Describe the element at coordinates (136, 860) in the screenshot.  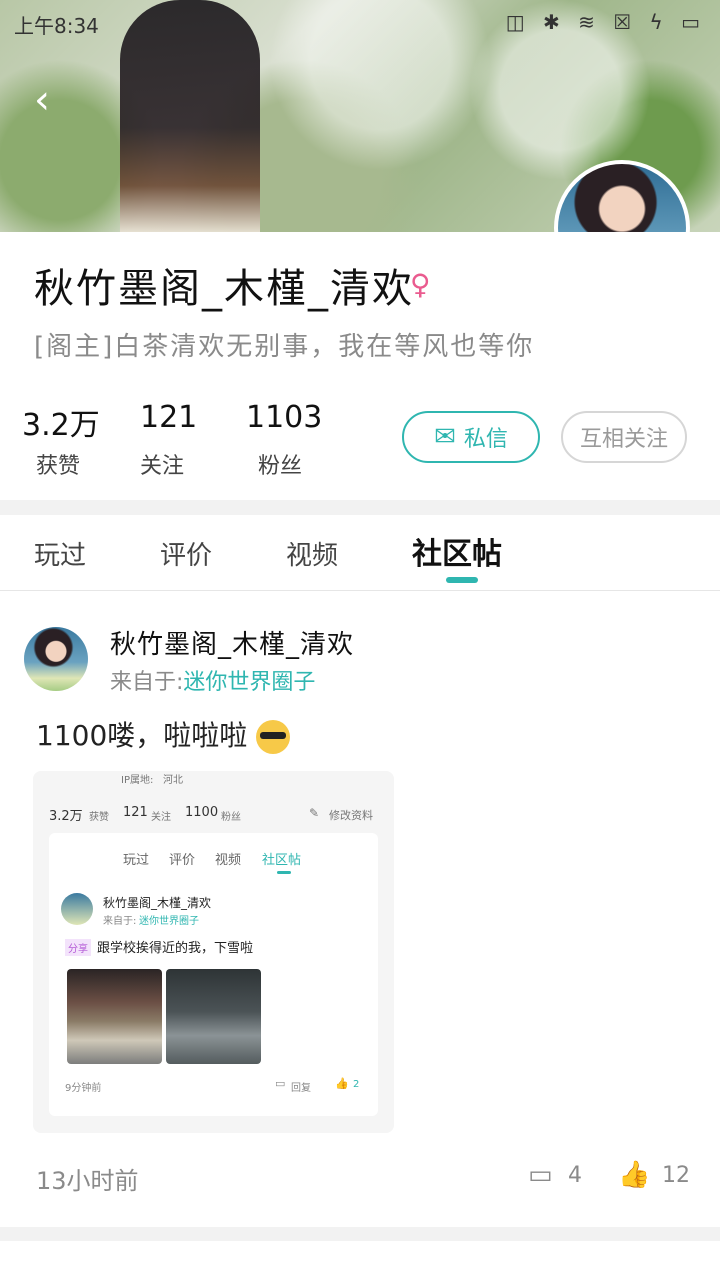
I see `embedded-tab-played: 玩过` at that location.